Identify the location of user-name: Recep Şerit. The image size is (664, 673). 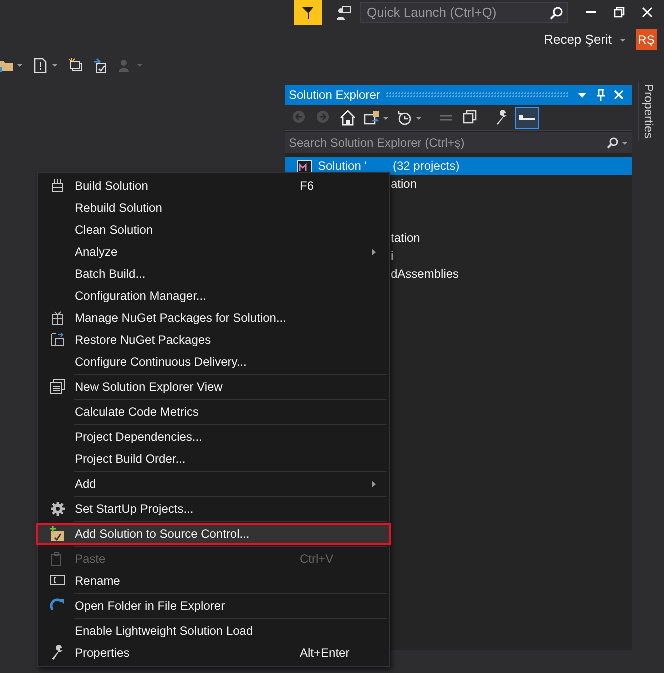
(578, 40).